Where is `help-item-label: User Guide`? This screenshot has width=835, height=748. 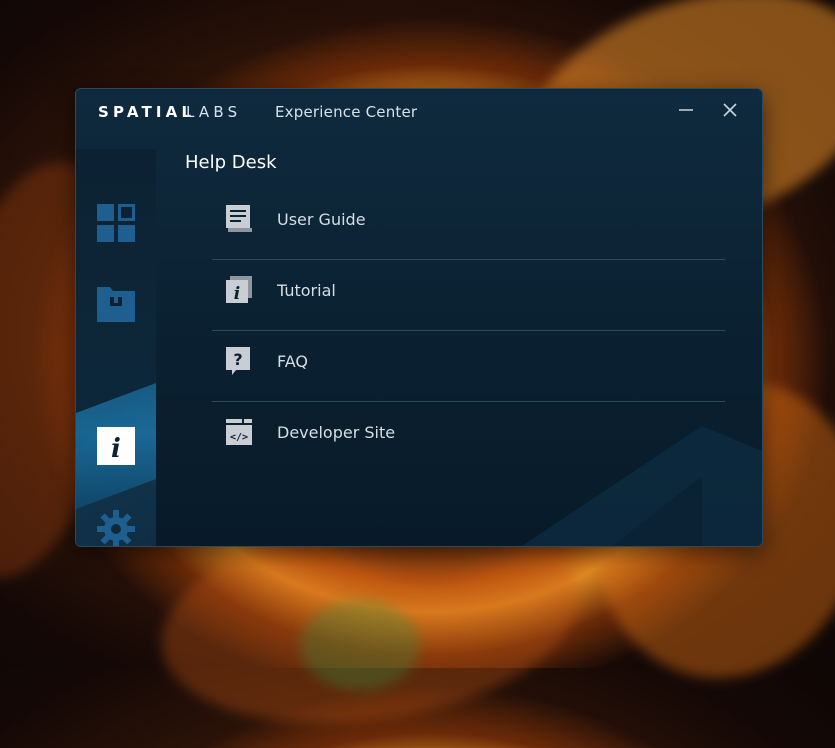
help-item-label: User Guide is located at coordinates (321, 219).